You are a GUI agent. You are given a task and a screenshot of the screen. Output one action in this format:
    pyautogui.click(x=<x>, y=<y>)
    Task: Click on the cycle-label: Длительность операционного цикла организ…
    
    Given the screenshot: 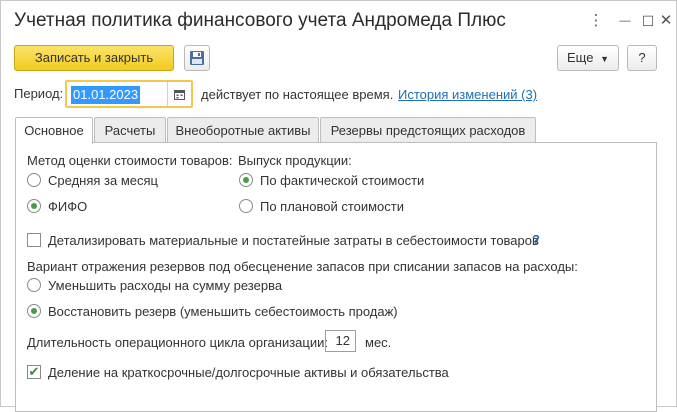 What is the action you would take?
    pyautogui.click(x=177, y=342)
    